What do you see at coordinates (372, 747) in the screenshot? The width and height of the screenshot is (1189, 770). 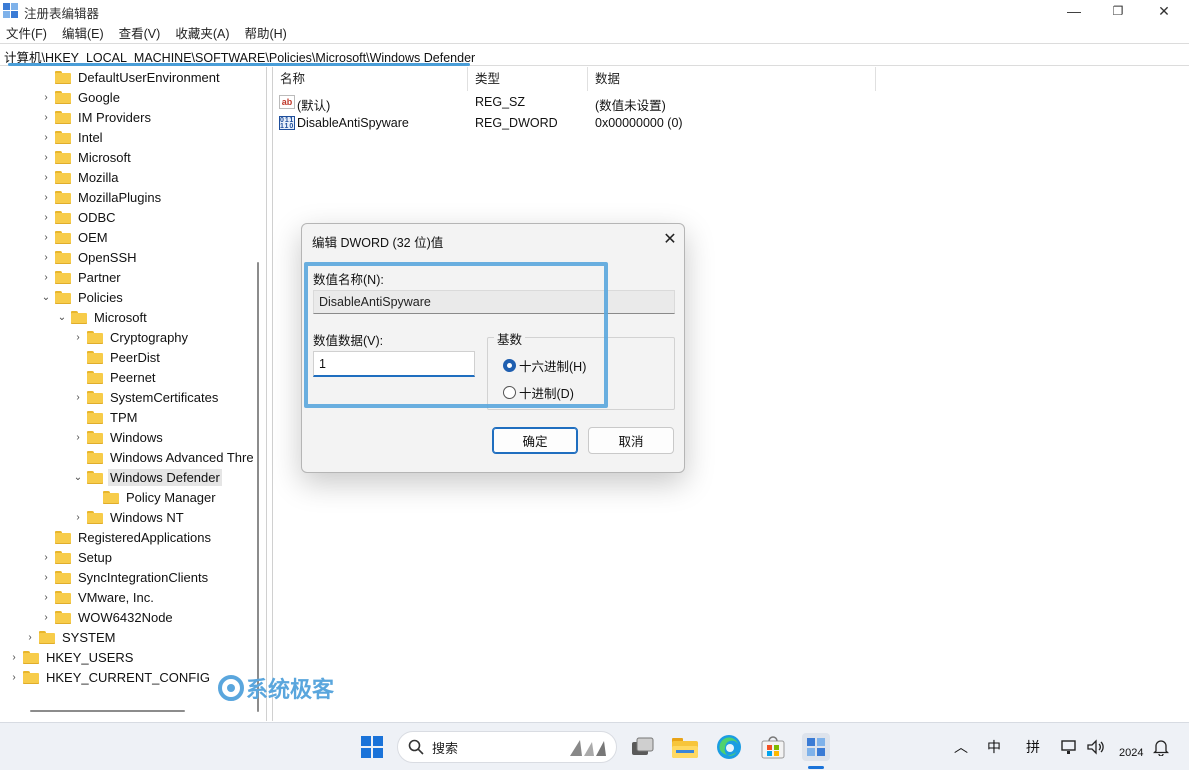 I see `start-windows-icon` at bounding box center [372, 747].